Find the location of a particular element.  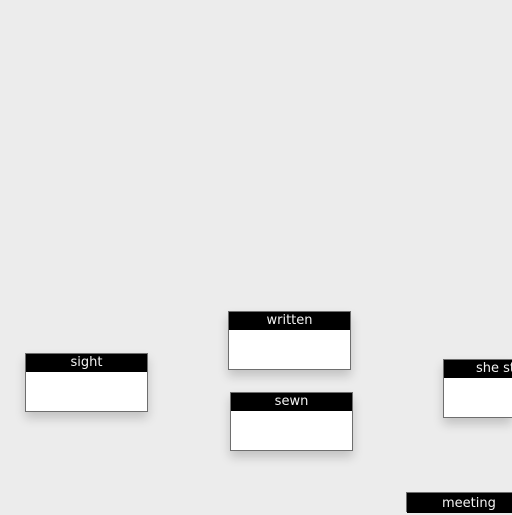

node-card: meeting is located at coordinates (459, 502).